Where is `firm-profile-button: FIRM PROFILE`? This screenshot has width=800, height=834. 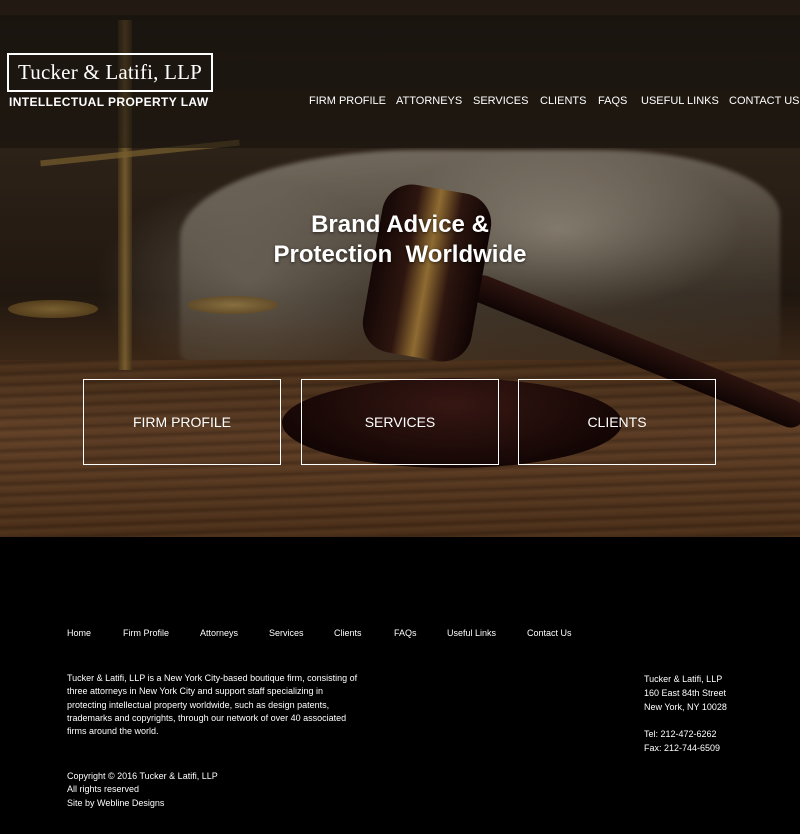 firm-profile-button: FIRM PROFILE is located at coordinates (182, 422).